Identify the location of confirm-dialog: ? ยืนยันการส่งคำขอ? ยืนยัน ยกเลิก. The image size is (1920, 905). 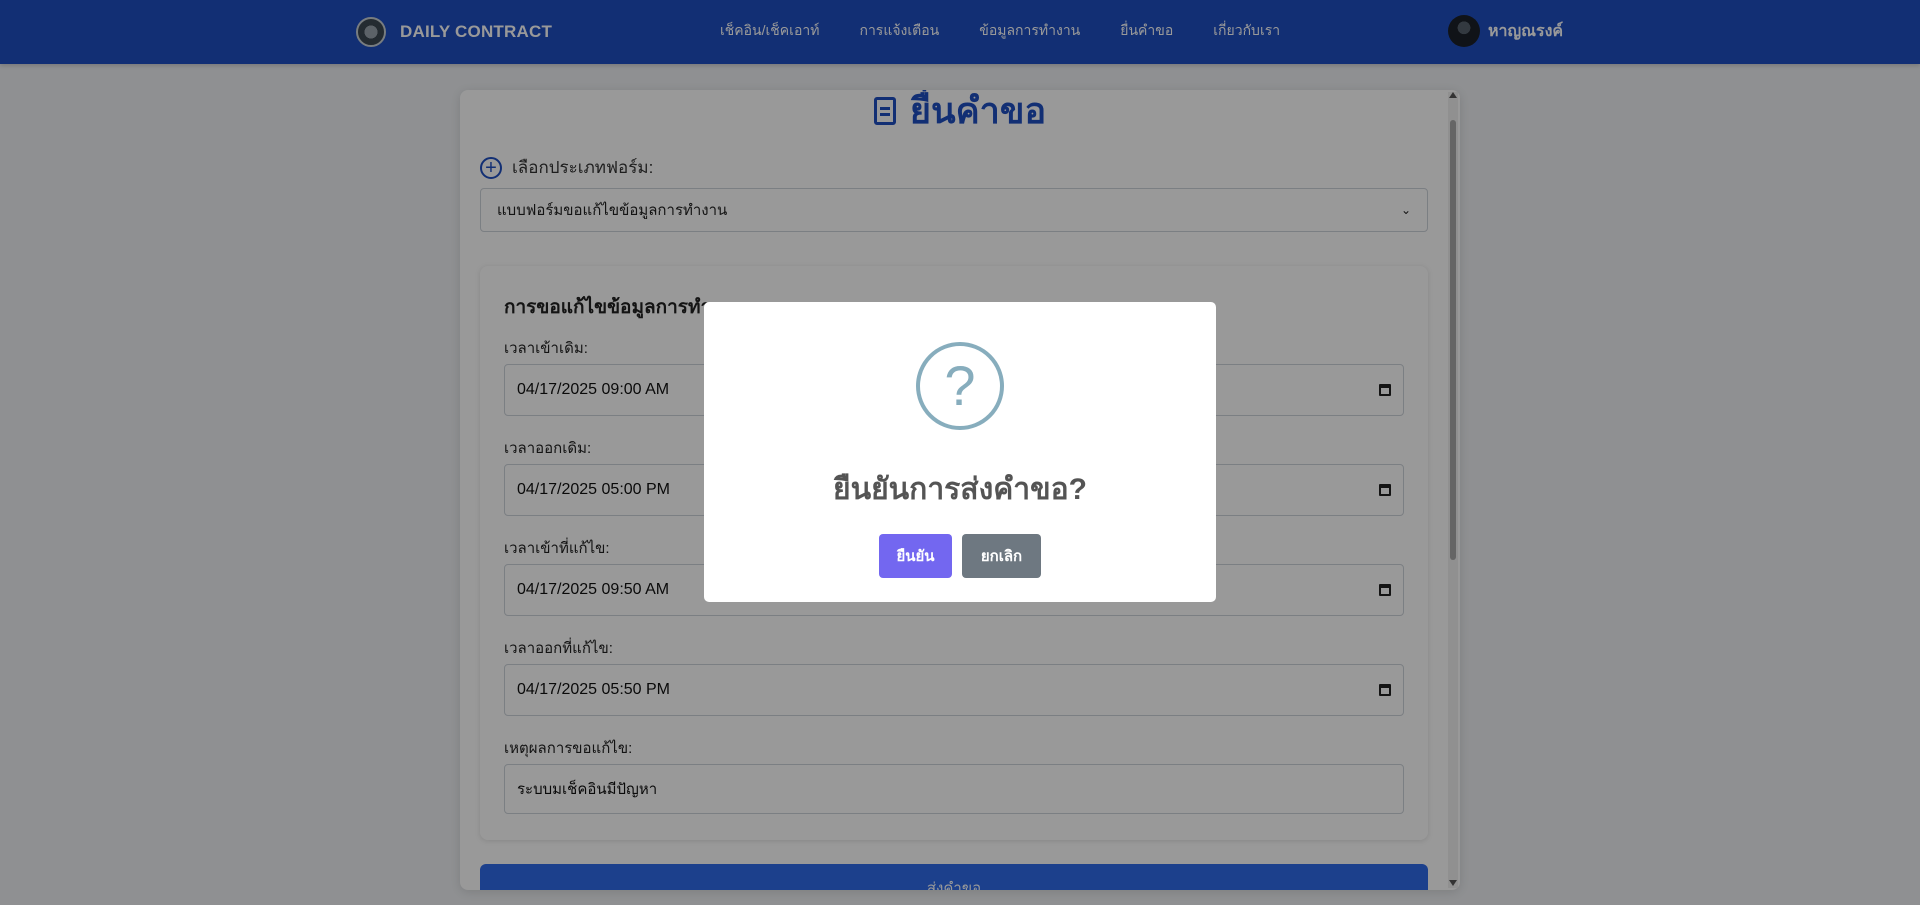
(960, 452).